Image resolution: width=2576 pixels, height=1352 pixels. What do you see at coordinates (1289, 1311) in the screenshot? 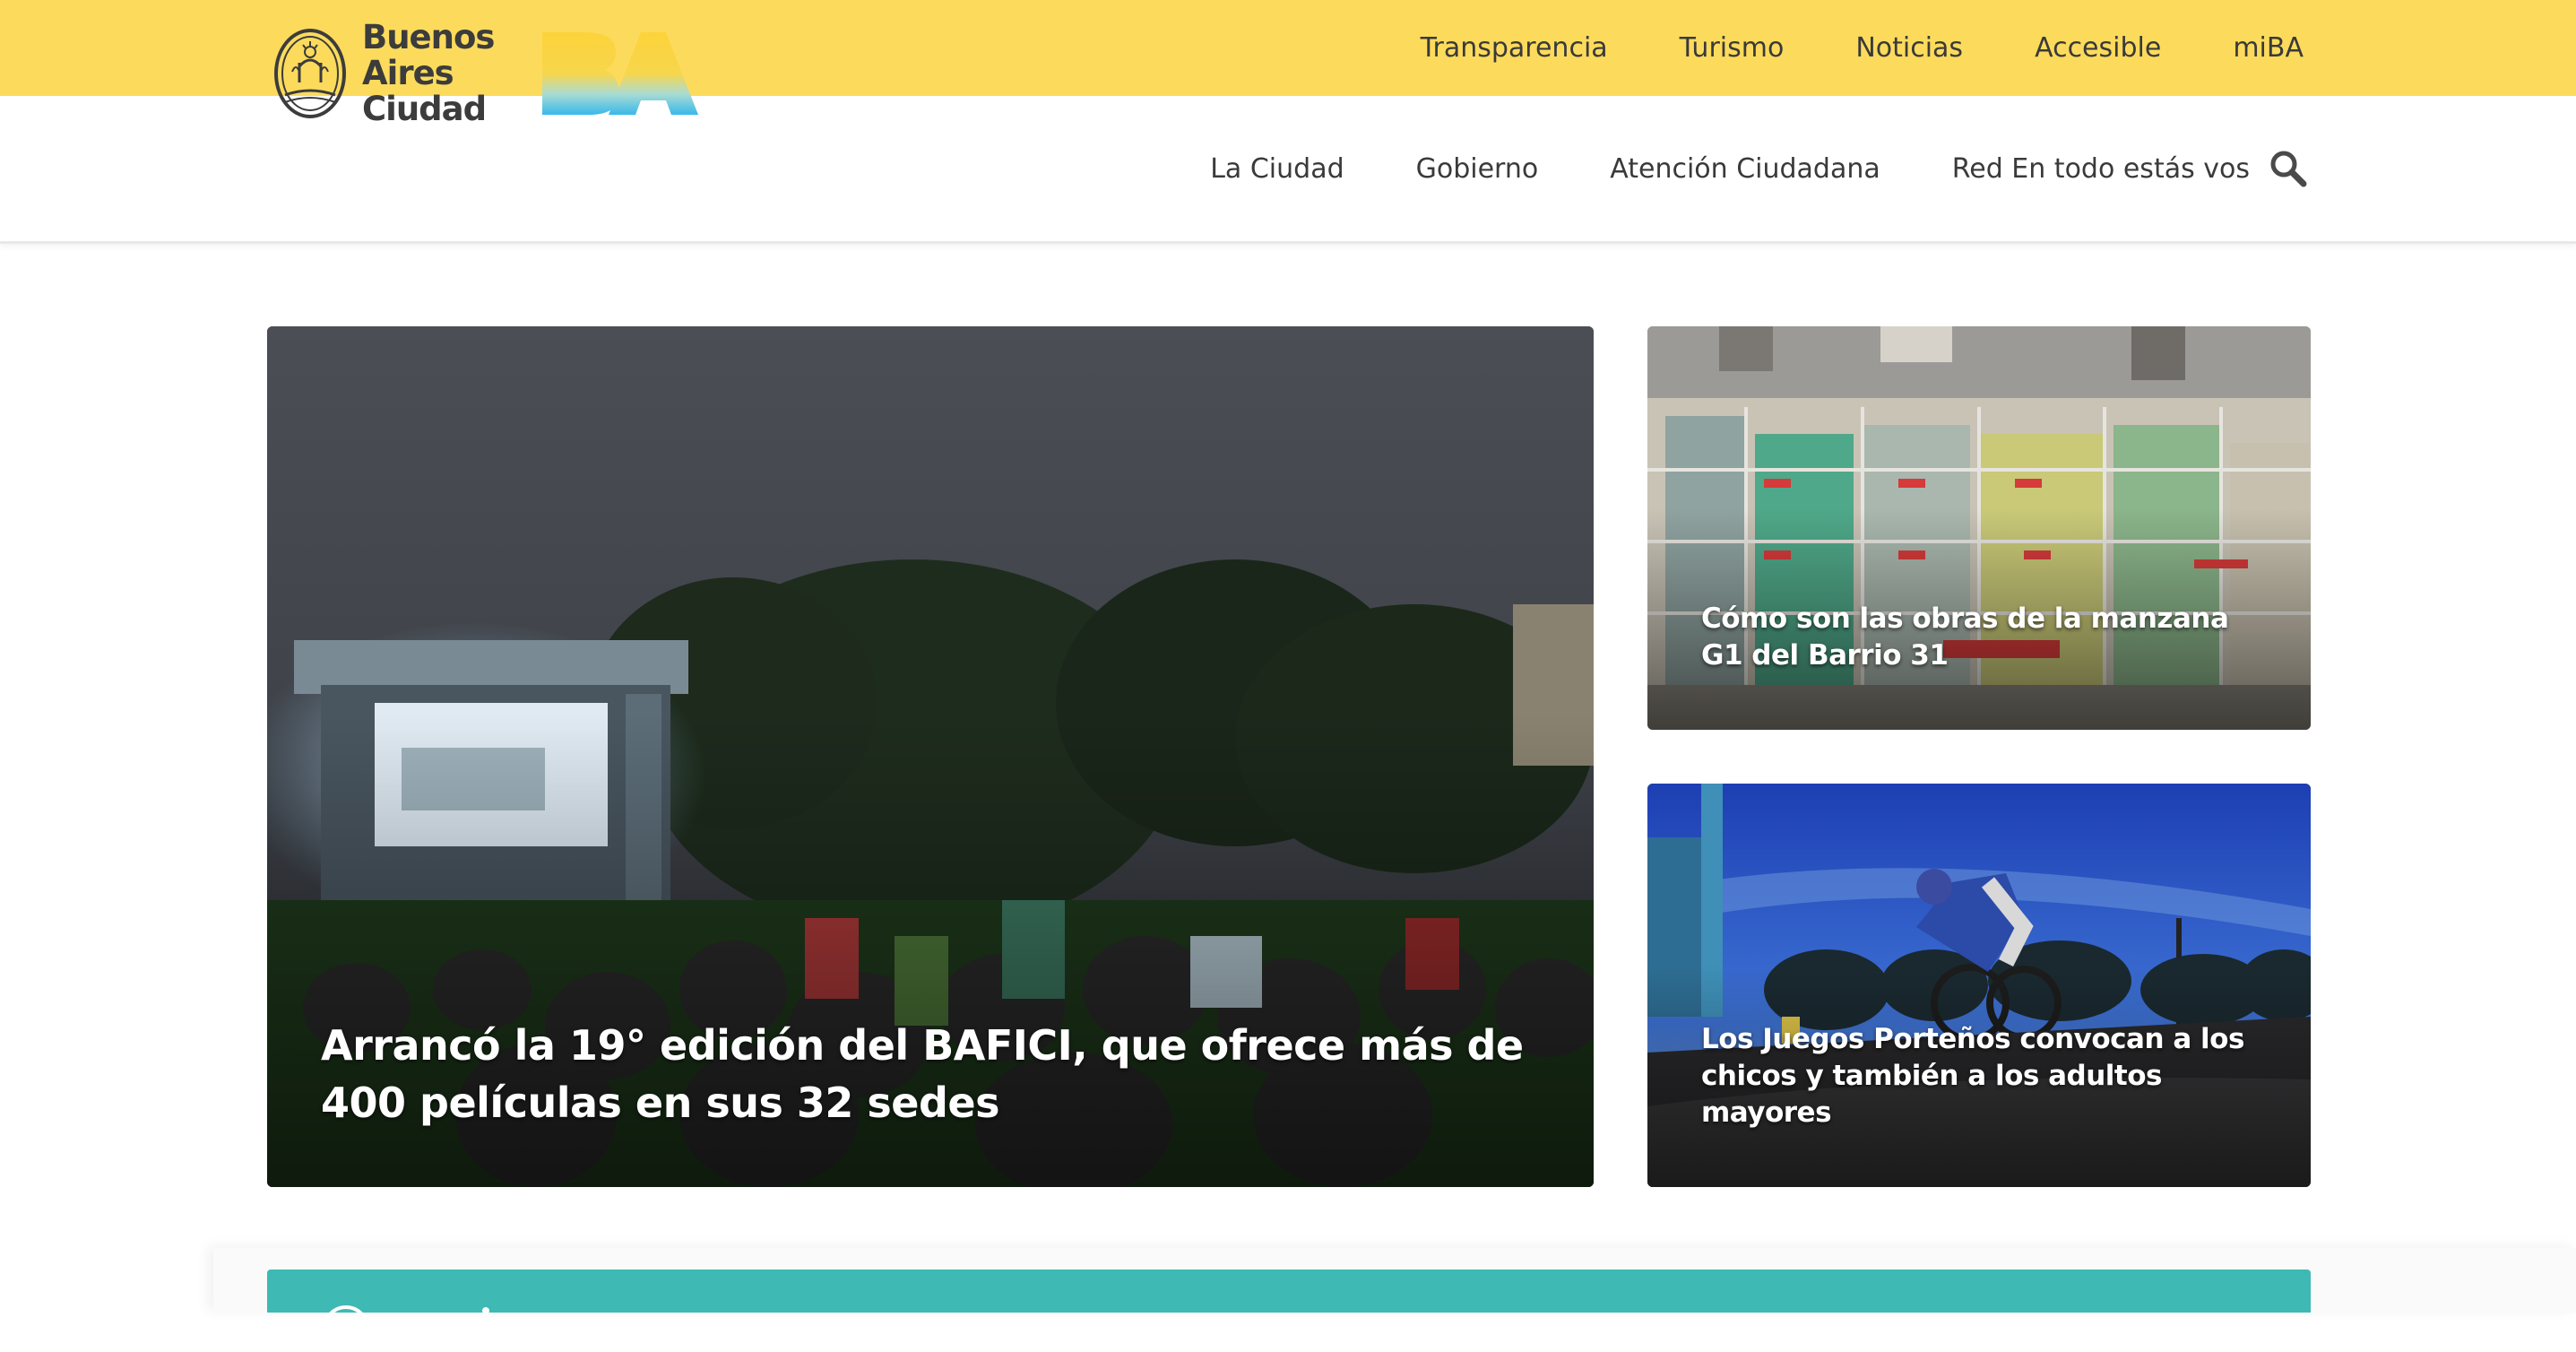
I see `teal-section-header` at bounding box center [1289, 1311].